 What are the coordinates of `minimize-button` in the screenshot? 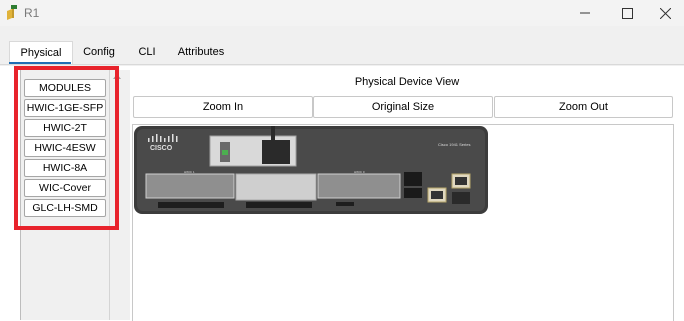 It's located at (585, 13).